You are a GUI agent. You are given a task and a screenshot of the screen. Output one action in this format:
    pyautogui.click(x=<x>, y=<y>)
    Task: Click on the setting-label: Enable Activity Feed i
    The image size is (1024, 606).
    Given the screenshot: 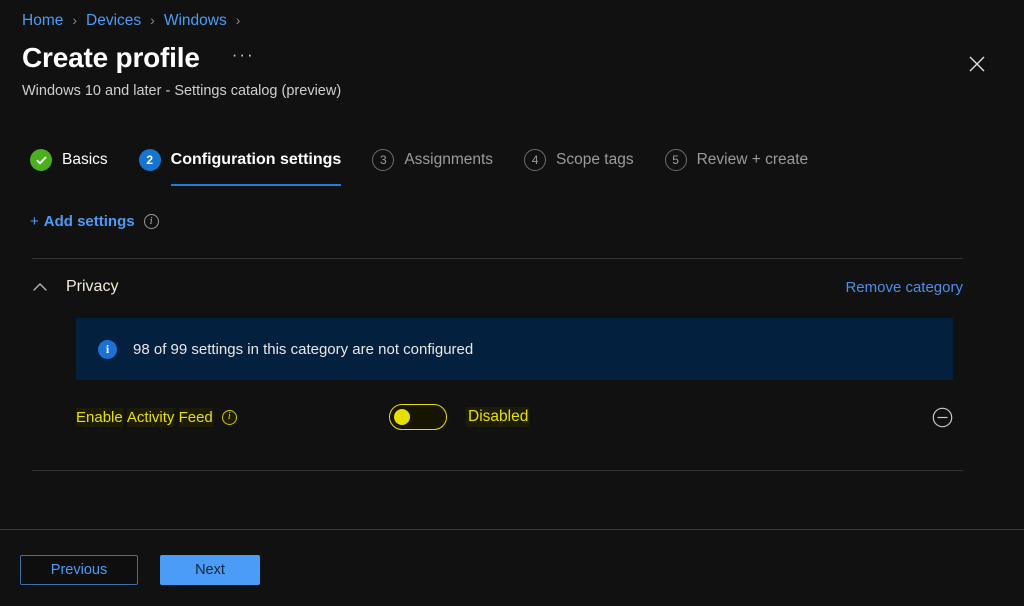 What is the action you would take?
    pyautogui.click(x=232, y=417)
    